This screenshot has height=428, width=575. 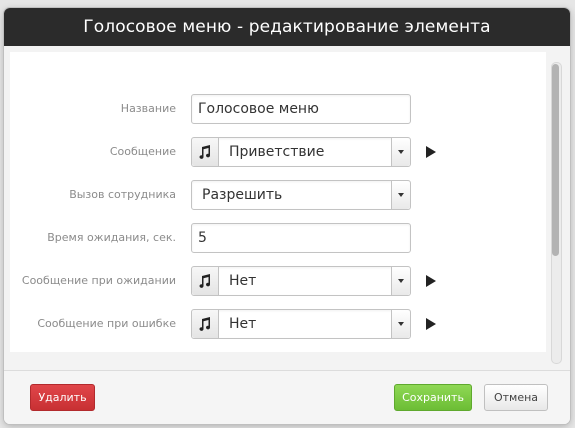 I want to click on wait-time-value: 5, so click(x=202, y=238).